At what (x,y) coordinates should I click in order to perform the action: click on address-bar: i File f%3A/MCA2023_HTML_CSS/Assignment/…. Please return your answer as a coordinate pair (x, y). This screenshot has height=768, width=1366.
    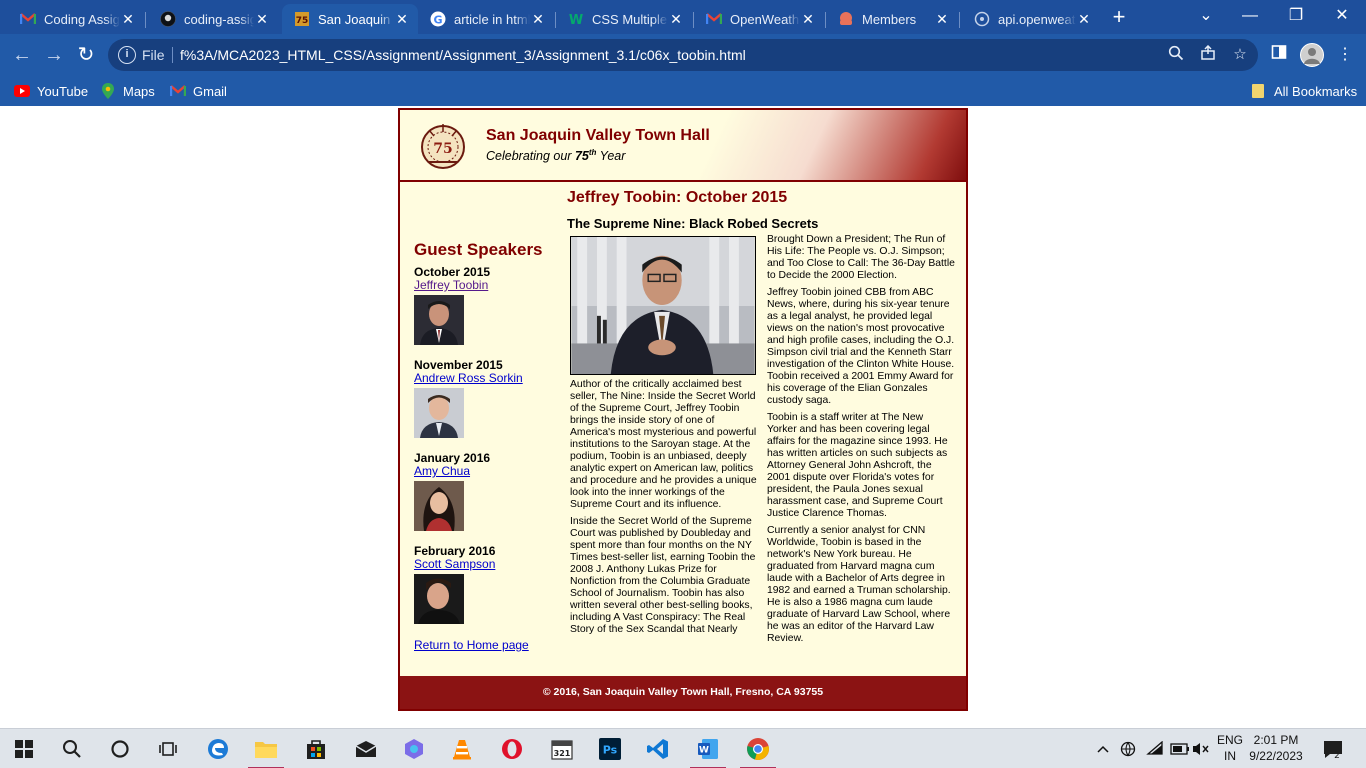
    Looking at the image, I should click on (683, 55).